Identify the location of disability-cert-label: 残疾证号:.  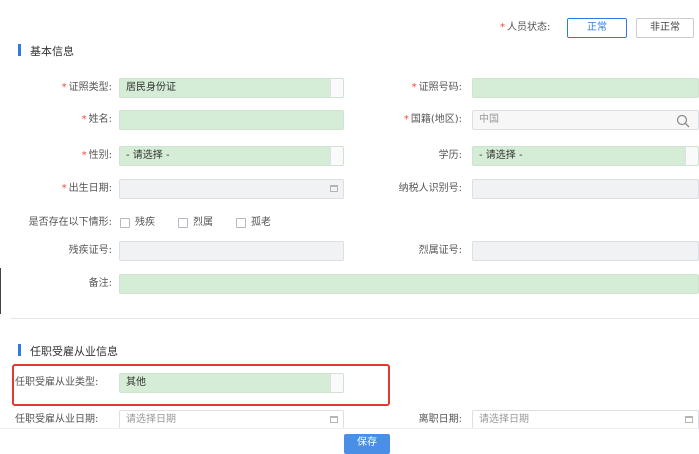
(90, 250).